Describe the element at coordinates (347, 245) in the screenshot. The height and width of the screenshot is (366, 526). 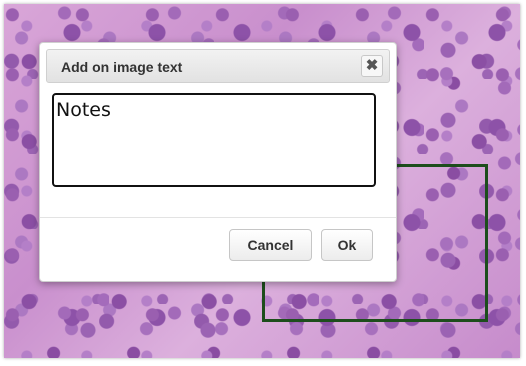
I see `ok-button: Ok` at that location.